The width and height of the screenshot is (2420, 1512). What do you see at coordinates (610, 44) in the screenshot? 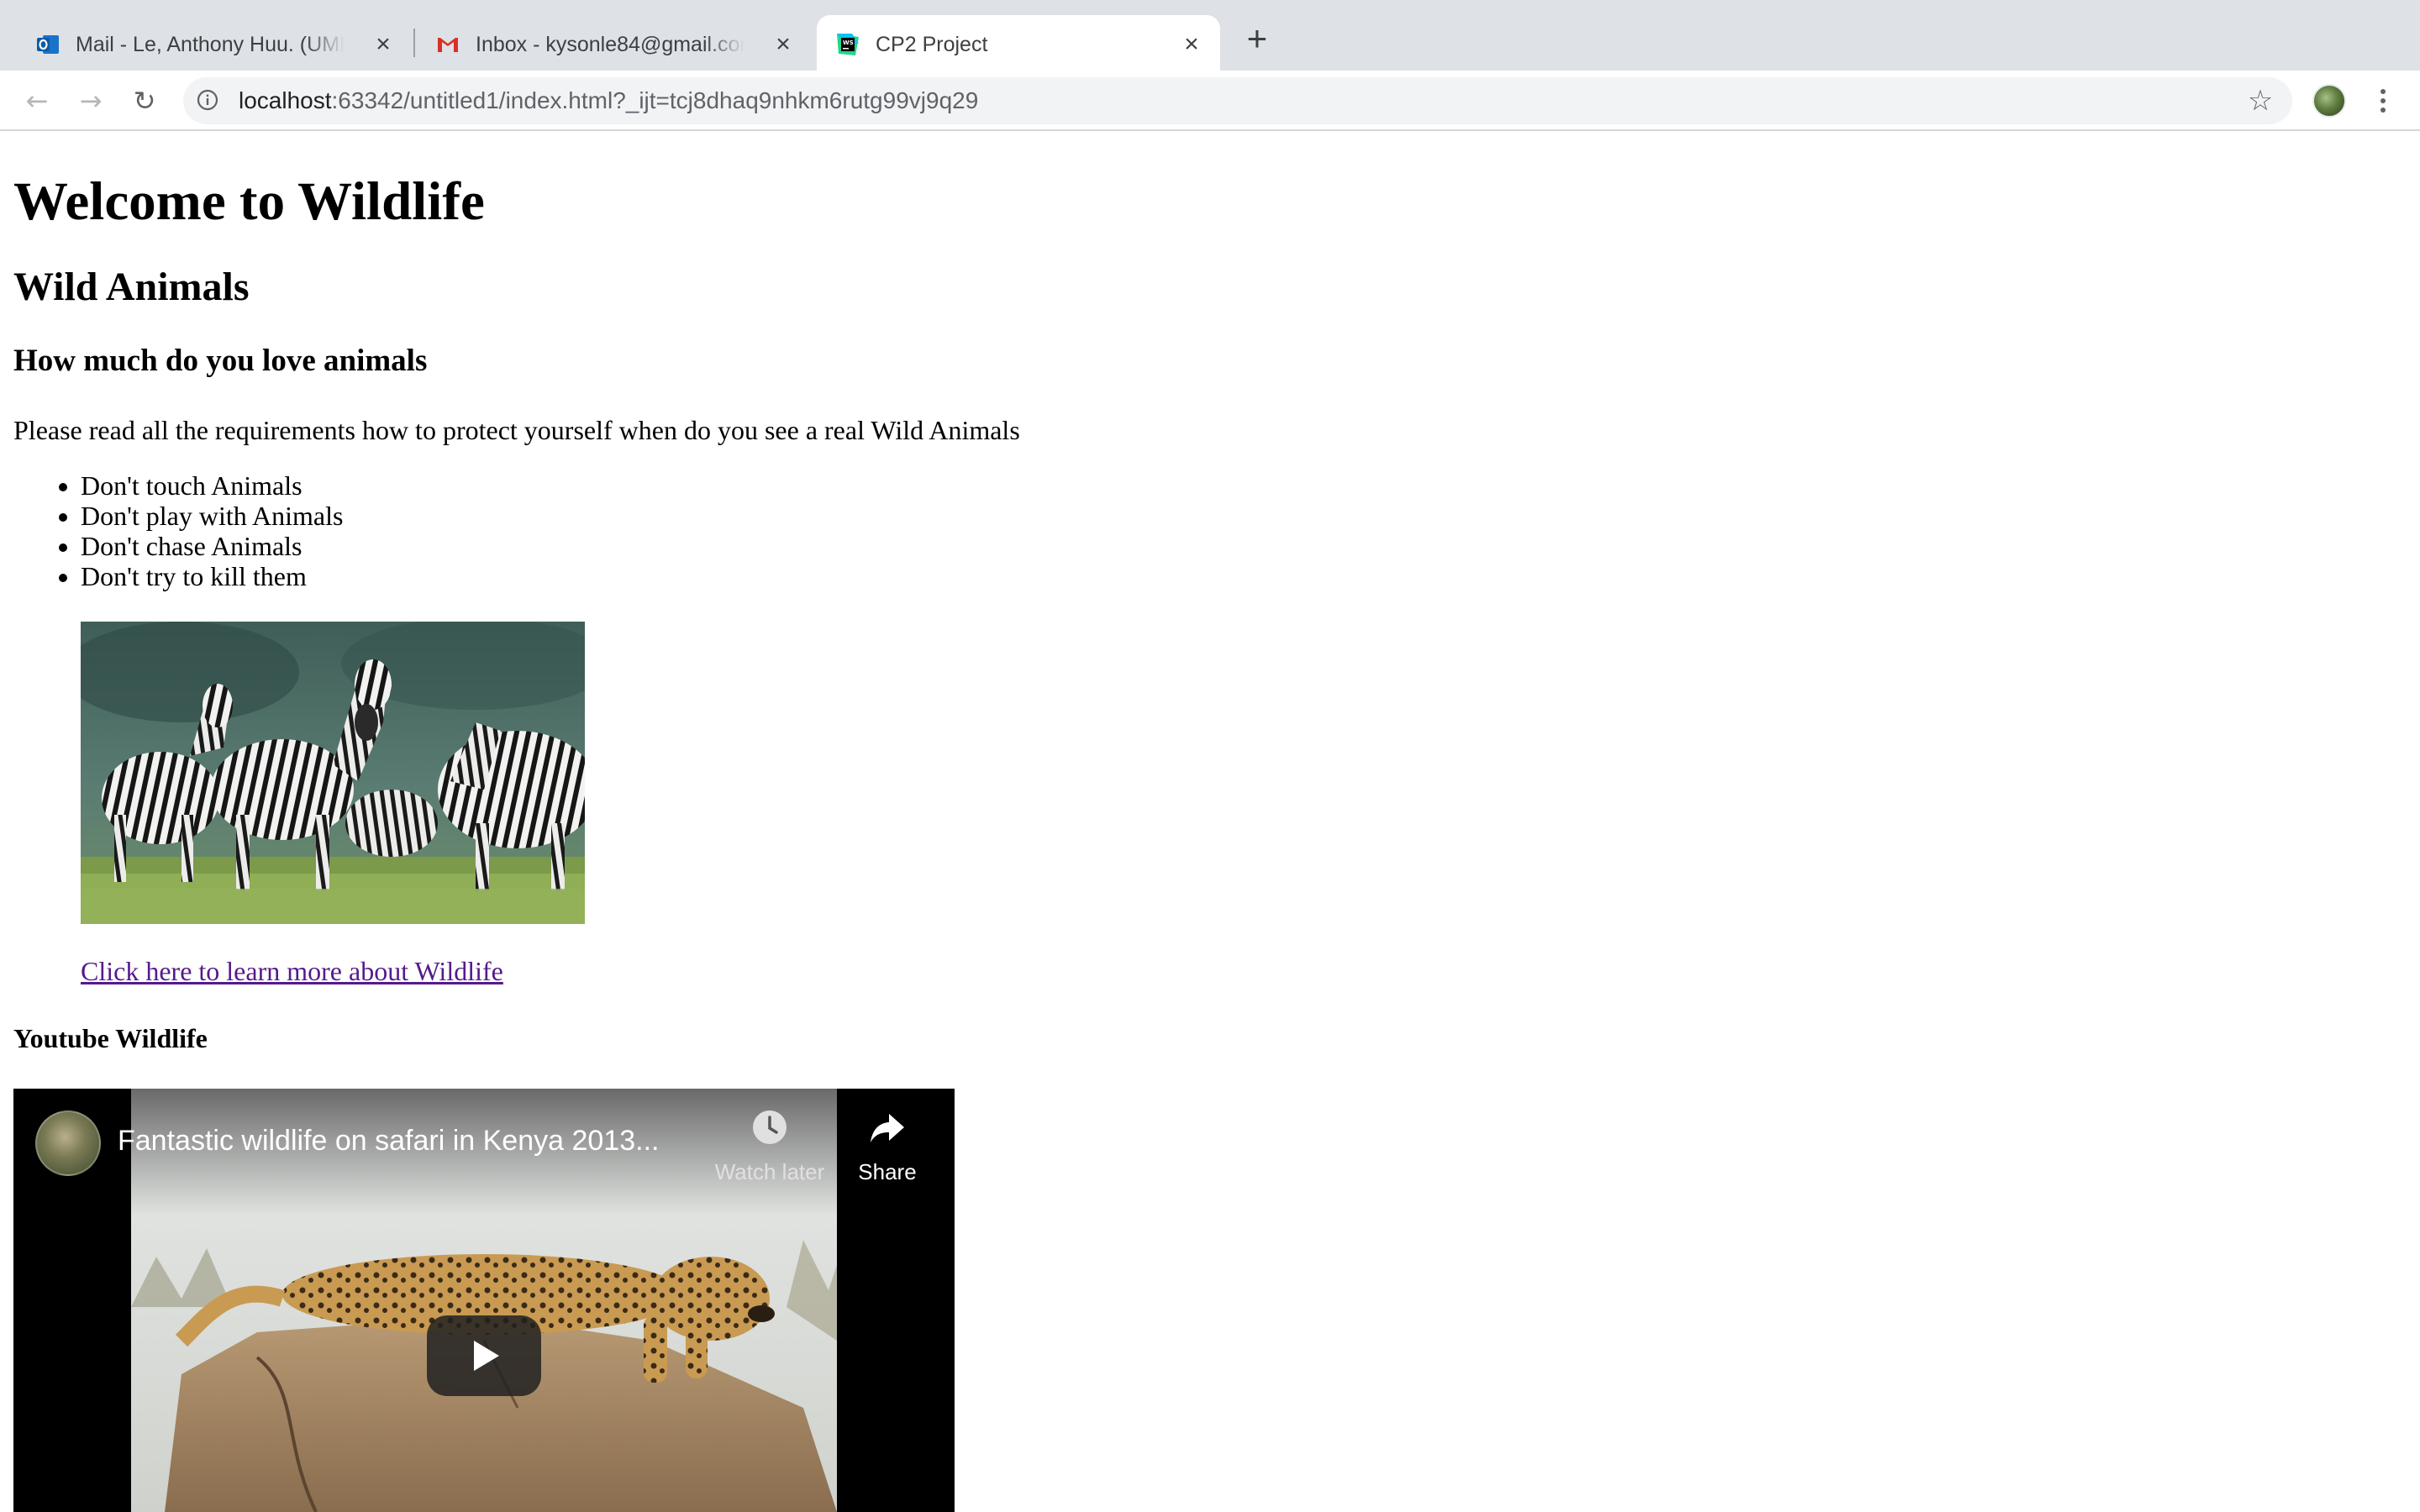
I see `tab-title: Inbox - kysonle84@gmail.com` at bounding box center [610, 44].